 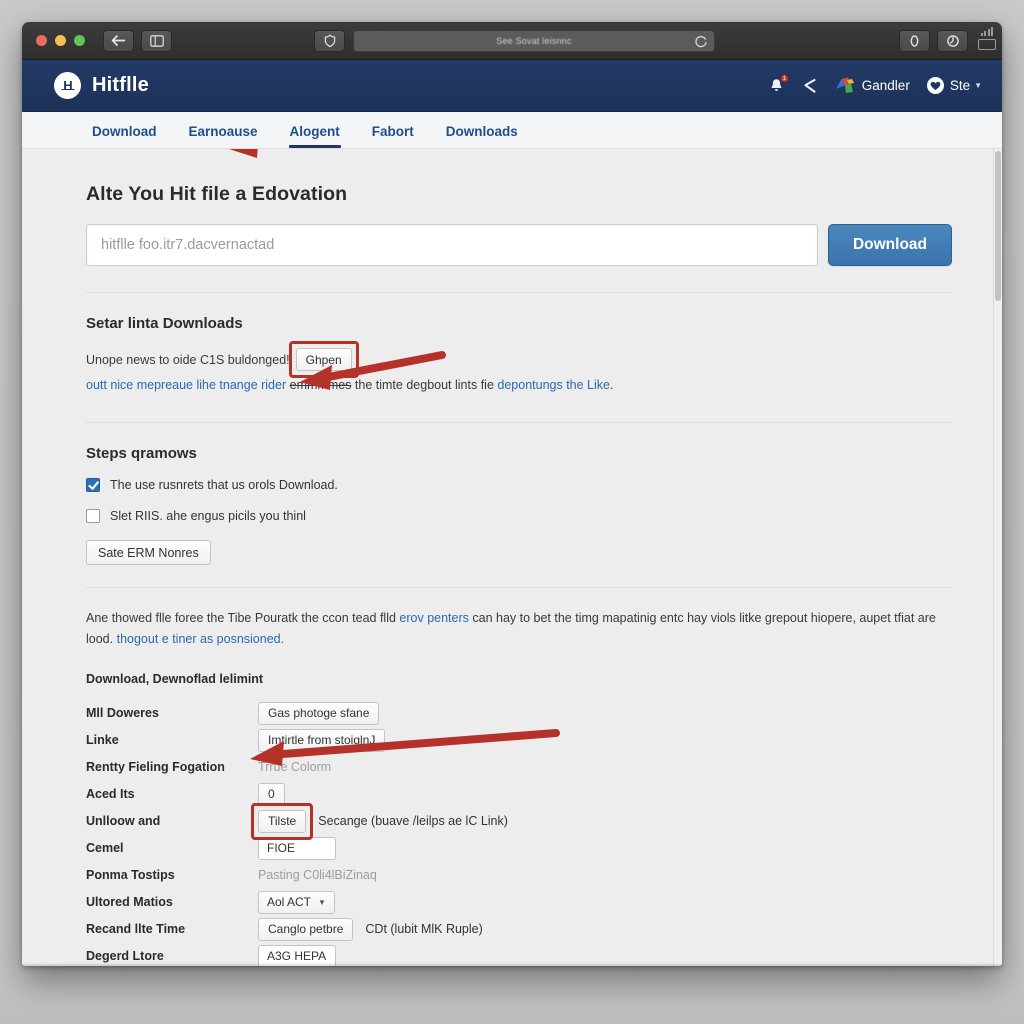 What do you see at coordinates (809, 86) in the screenshot?
I see `share-icon` at bounding box center [809, 86].